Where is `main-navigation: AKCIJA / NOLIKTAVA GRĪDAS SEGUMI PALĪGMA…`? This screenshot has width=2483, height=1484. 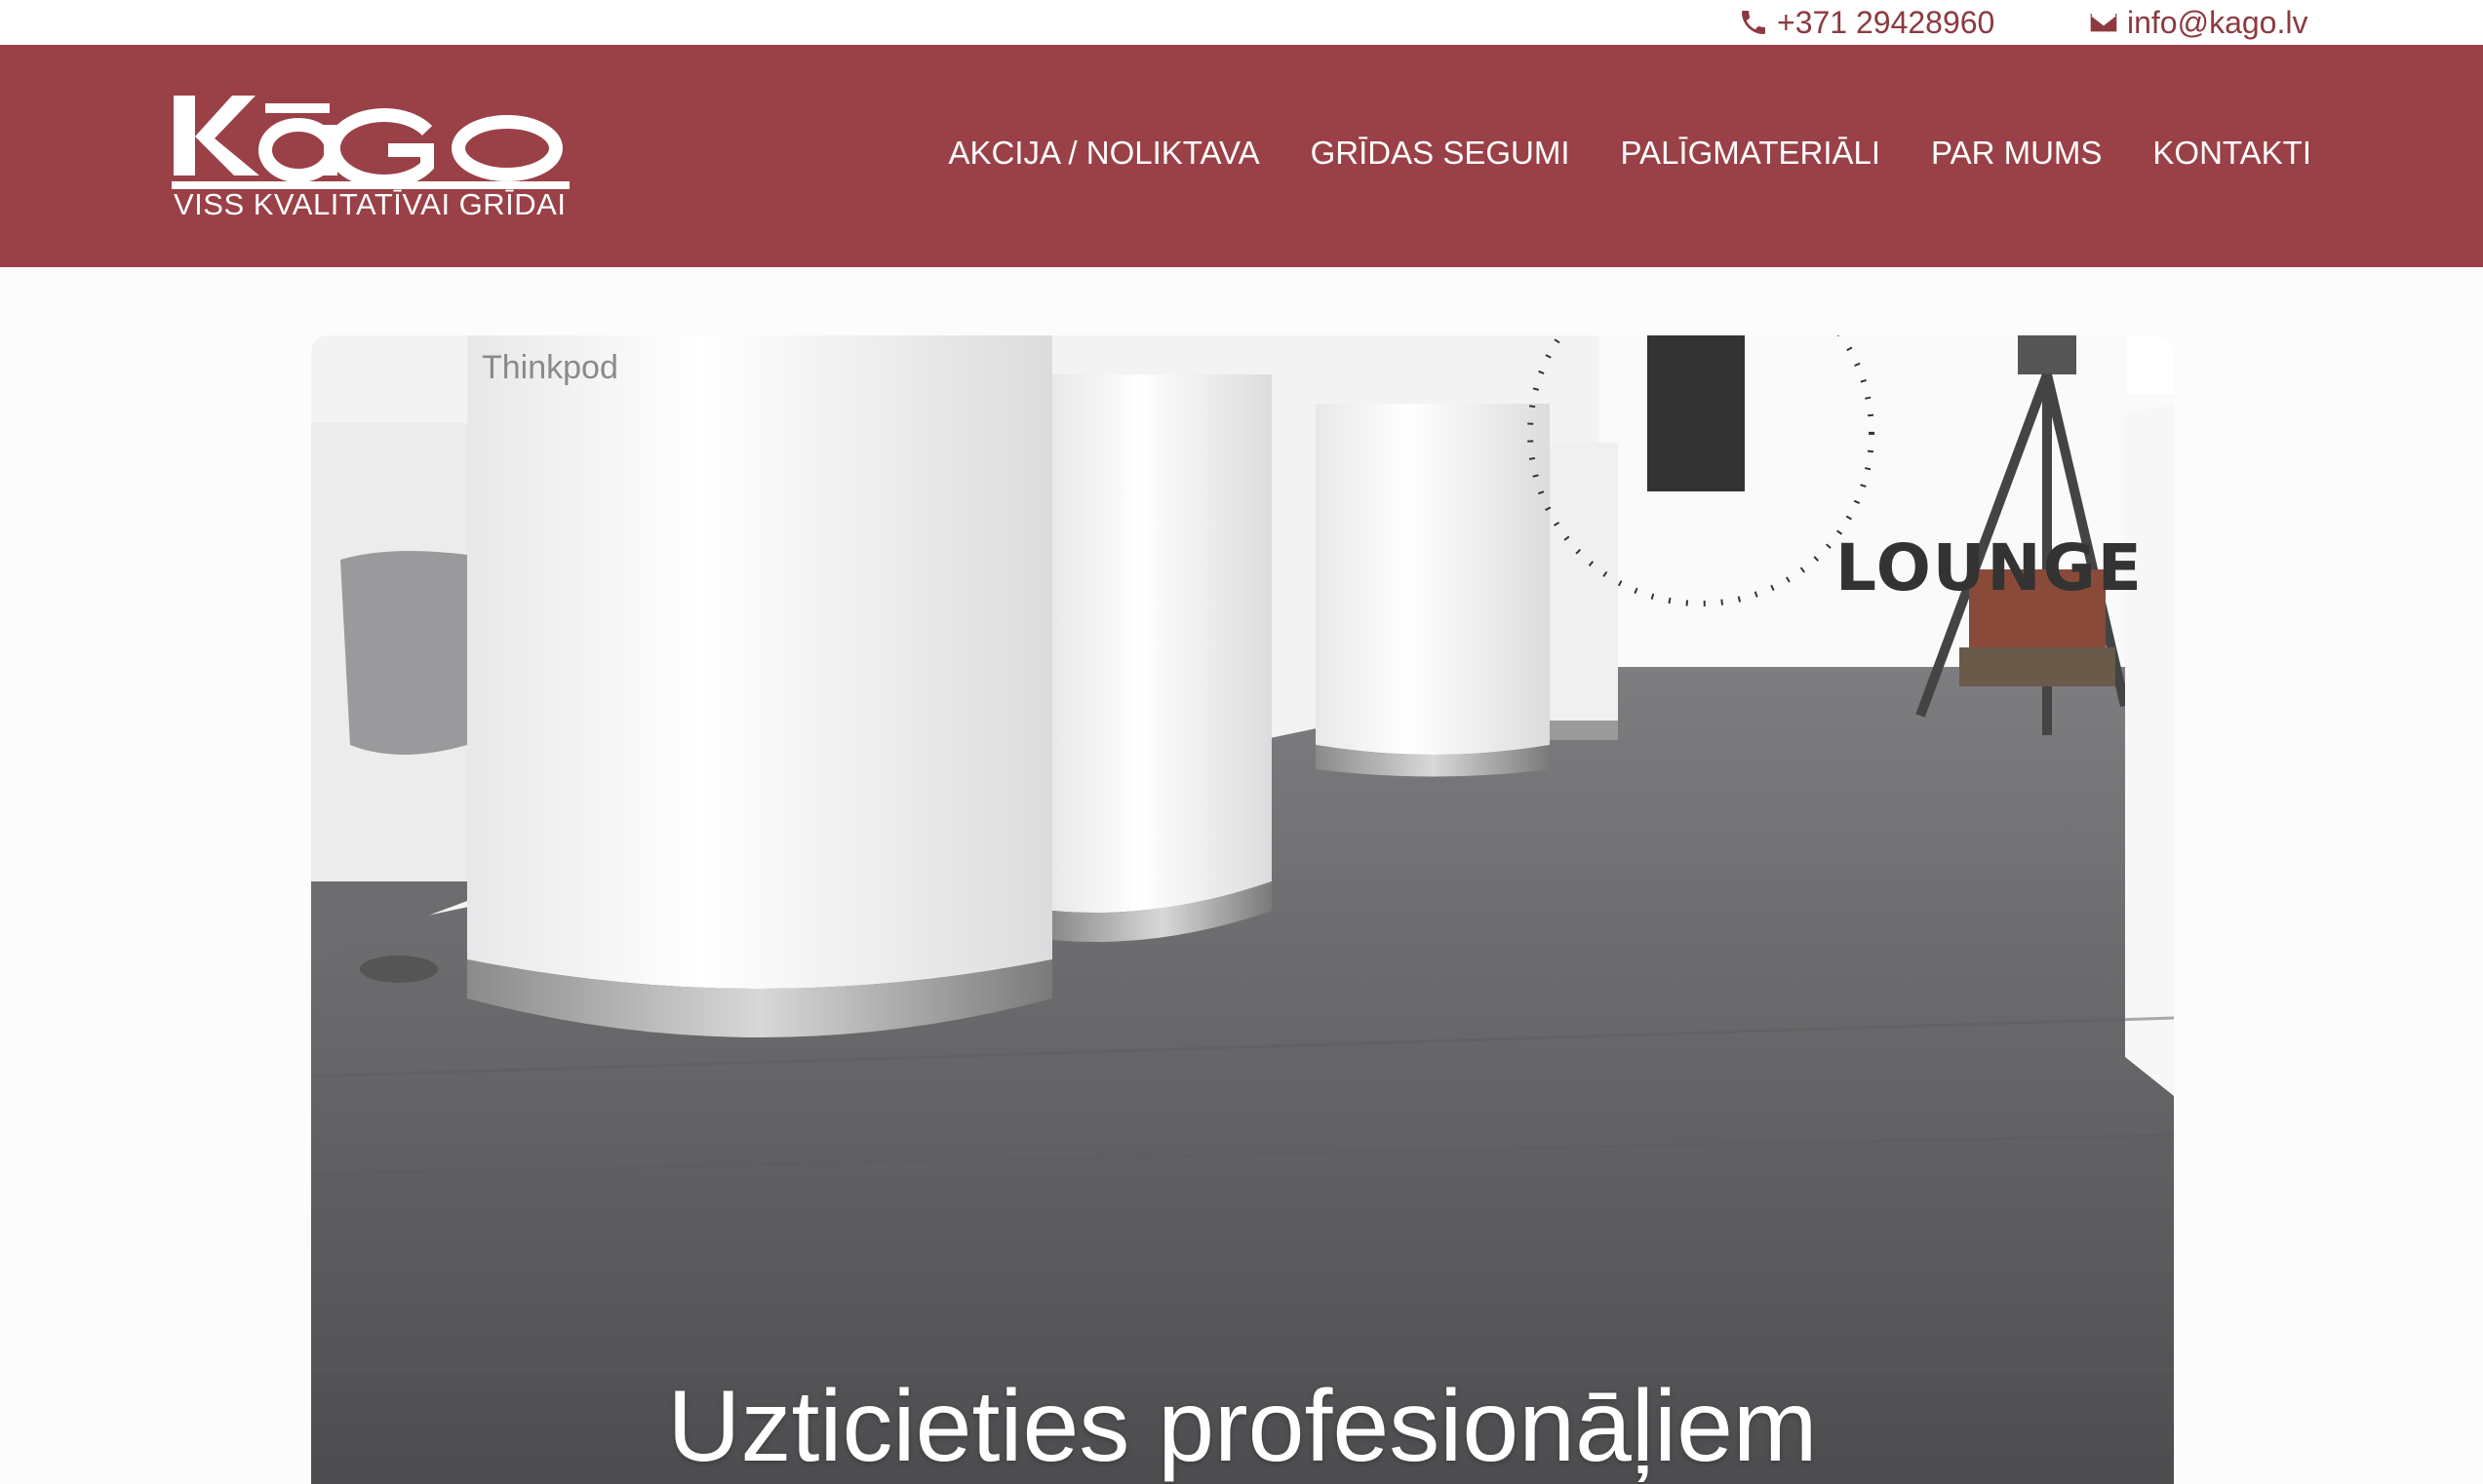
main-navigation: AKCIJA / NOLIKTAVA GRĪDAS SEGUMI PALĪGMA… is located at coordinates (1630, 153).